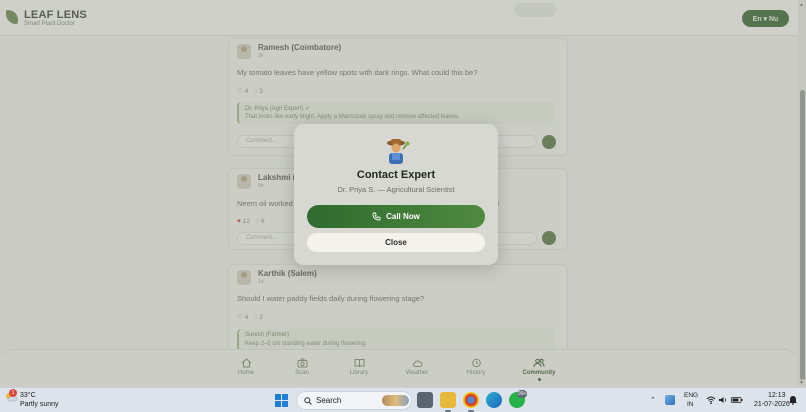 This screenshot has width=806, height=412. What do you see at coordinates (690, 404) in the screenshot?
I see `region-indicator: IN` at bounding box center [690, 404].